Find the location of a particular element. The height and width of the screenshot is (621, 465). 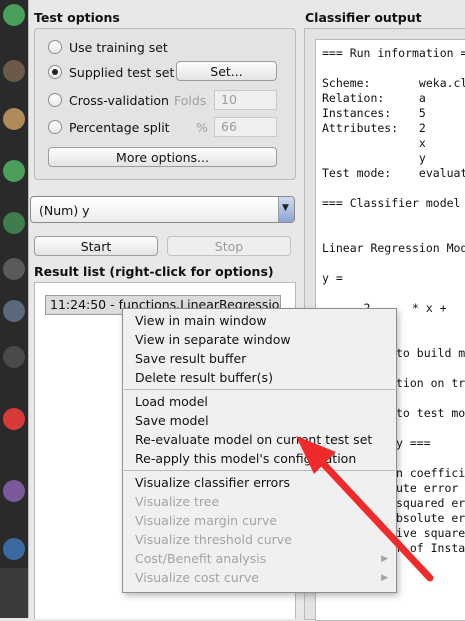

use-training-set-radio: Use training set is located at coordinates (108, 47).